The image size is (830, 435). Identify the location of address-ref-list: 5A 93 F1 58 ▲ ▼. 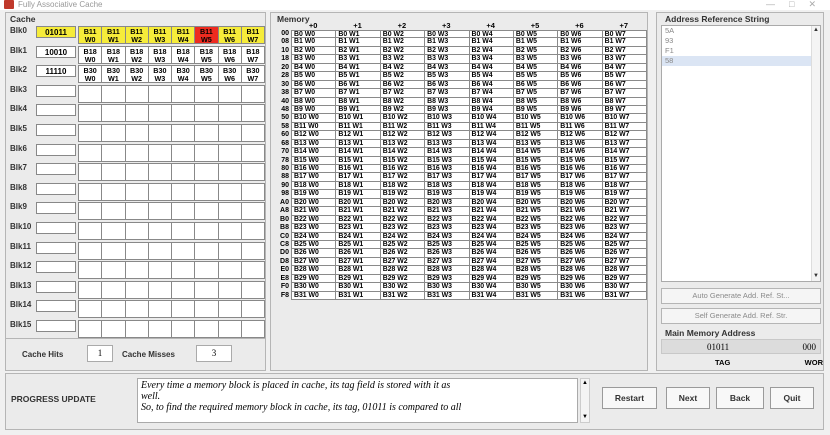
(741, 153).